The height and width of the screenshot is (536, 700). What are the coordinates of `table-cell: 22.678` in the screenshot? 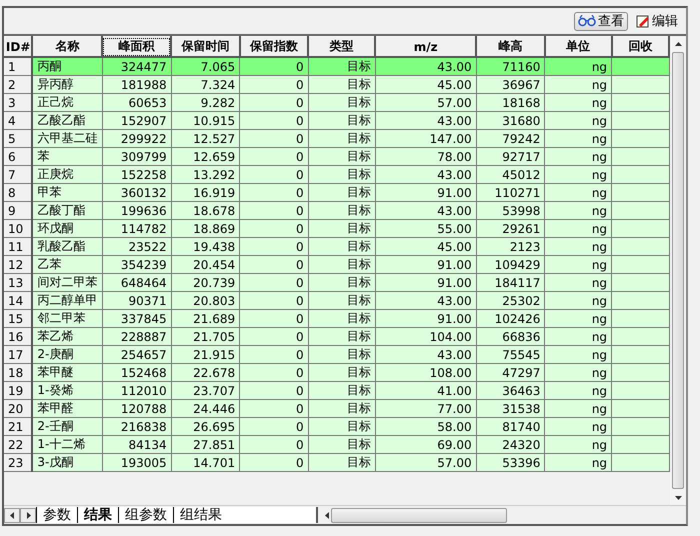 It's located at (205, 373).